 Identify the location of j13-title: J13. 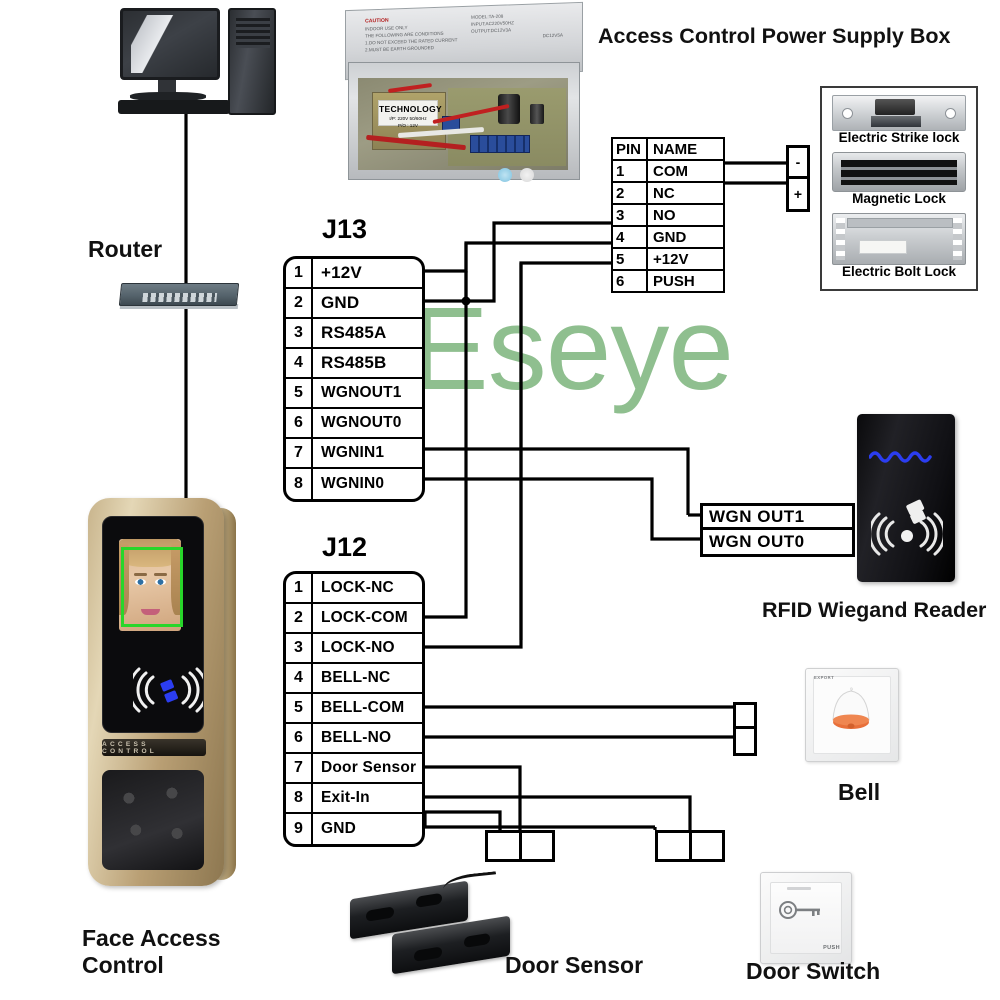
(345, 229).